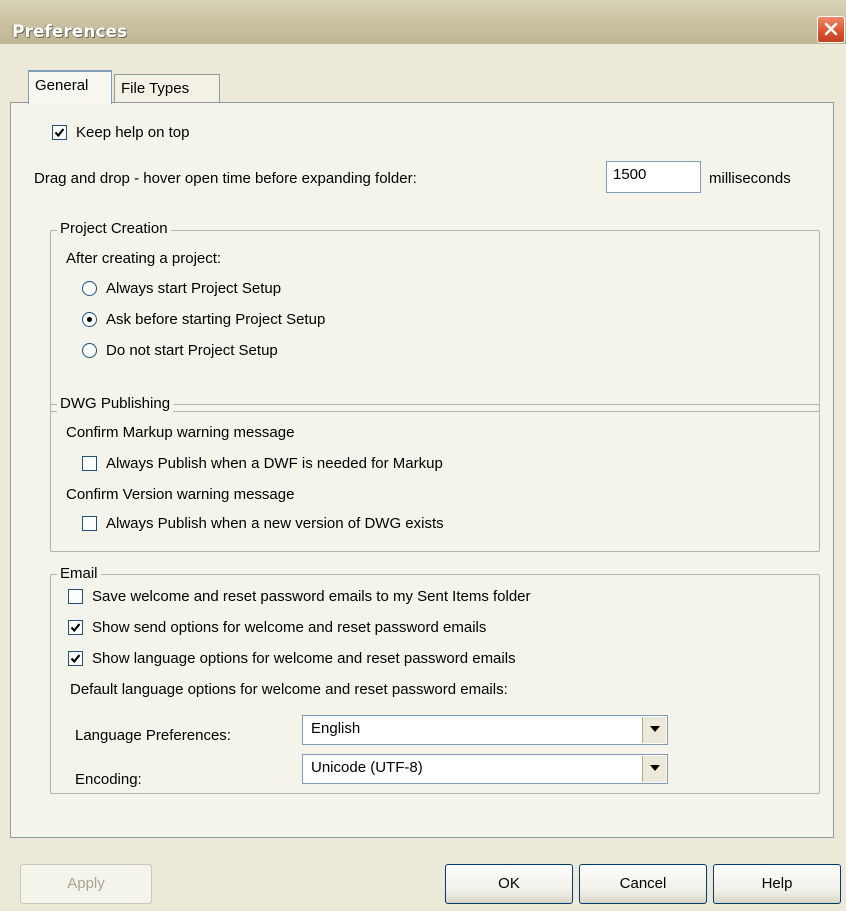 This screenshot has height=911, width=846. Describe the element at coordinates (180, 494) in the screenshot. I see `version-warning-heading: Confirm Version warning message` at that location.